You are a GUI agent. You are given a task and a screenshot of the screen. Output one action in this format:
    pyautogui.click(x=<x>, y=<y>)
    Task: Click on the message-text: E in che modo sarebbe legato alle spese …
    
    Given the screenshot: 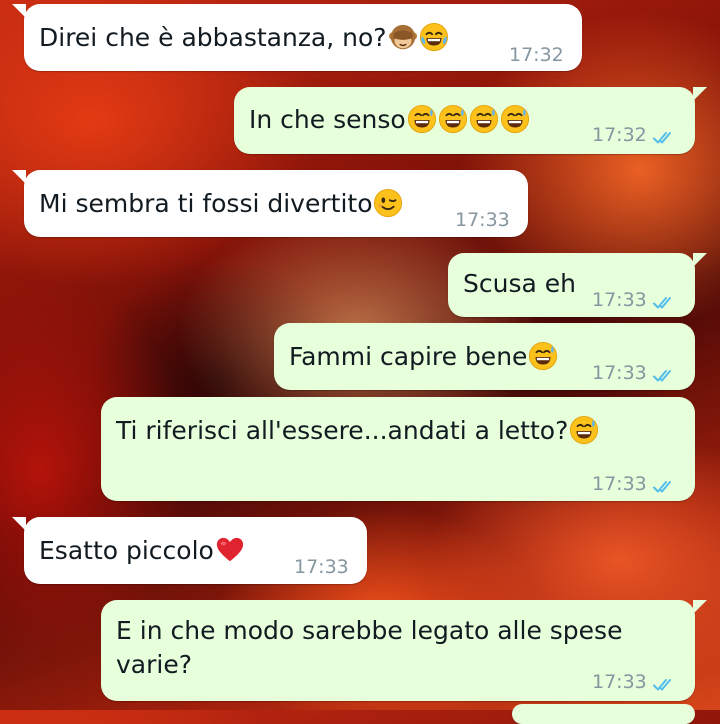 What is the action you would take?
    pyautogui.click(x=369, y=647)
    